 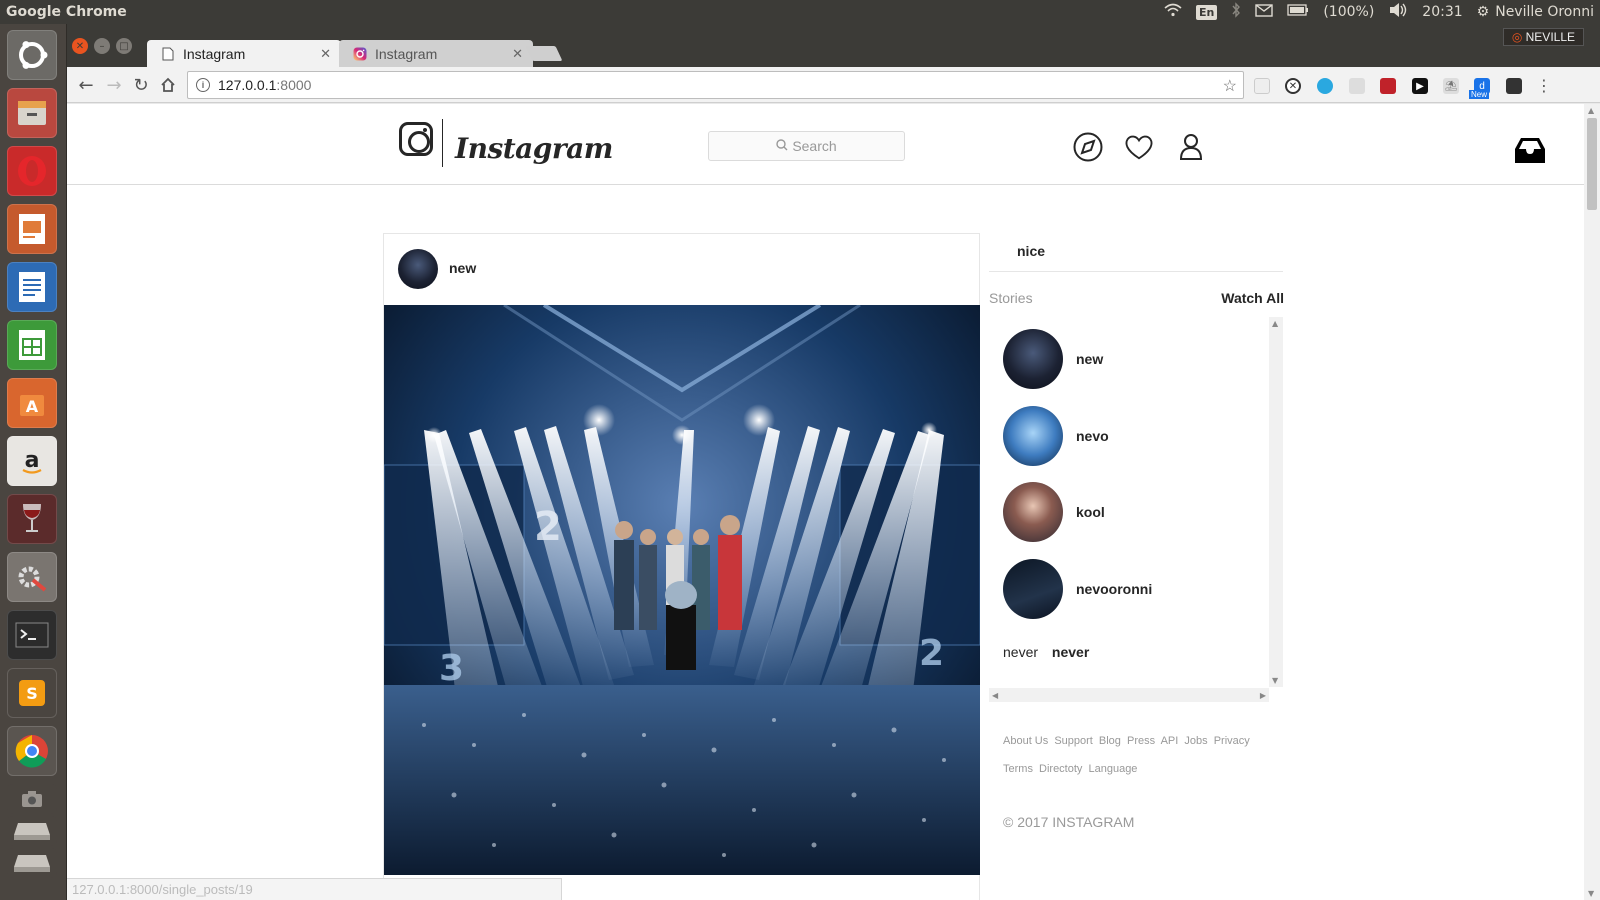 What do you see at coordinates (1088, 147) in the screenshot?
I see `explore-compass-icon` at bounding box center [1088, 147].